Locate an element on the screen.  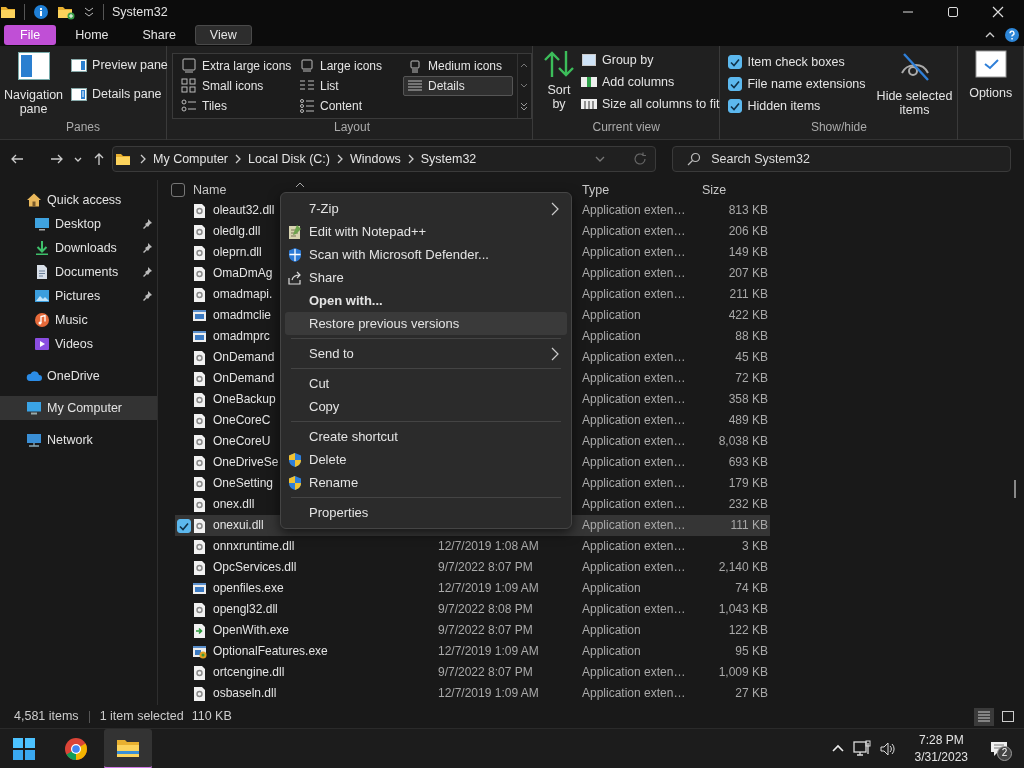
size-cell: 693 KB is located at coordinates (748, 462).